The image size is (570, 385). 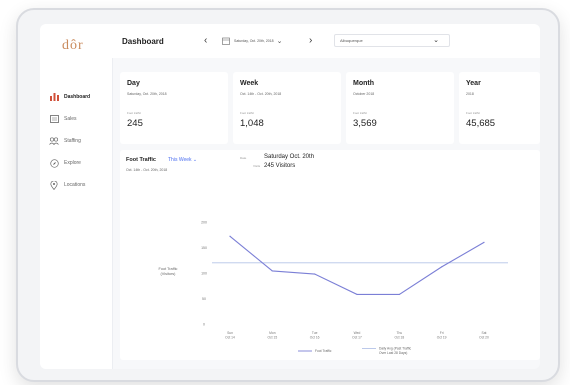 I want to click on sidebar-item-staffing: Staffing, so click(x=76, y=141).